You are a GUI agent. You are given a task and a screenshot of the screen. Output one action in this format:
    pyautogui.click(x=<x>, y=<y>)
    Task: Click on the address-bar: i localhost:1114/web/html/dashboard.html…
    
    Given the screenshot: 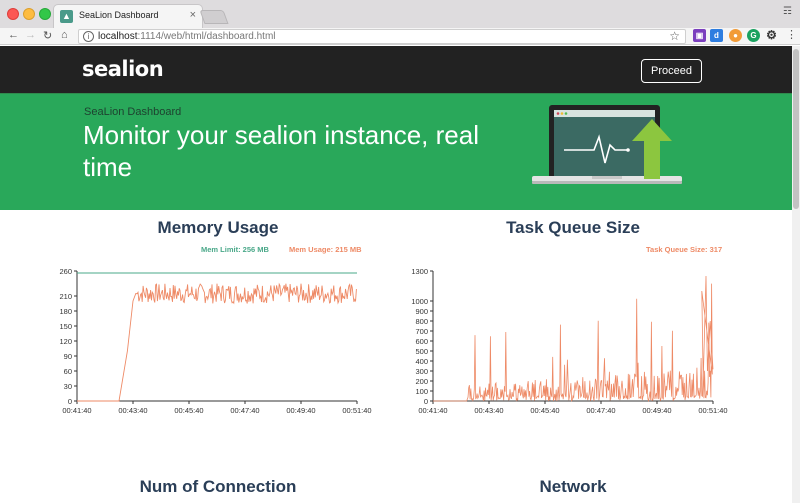 What is the action you would take?
    pyautogui.click(x=382, y=36)
    